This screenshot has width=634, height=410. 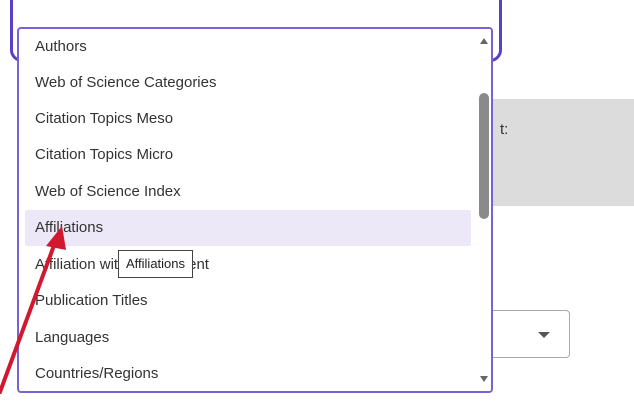 What do you see at coordinates (484, 379) in the screenshot?
I see `triangle-down-icon` at bounding box center [484, 379].